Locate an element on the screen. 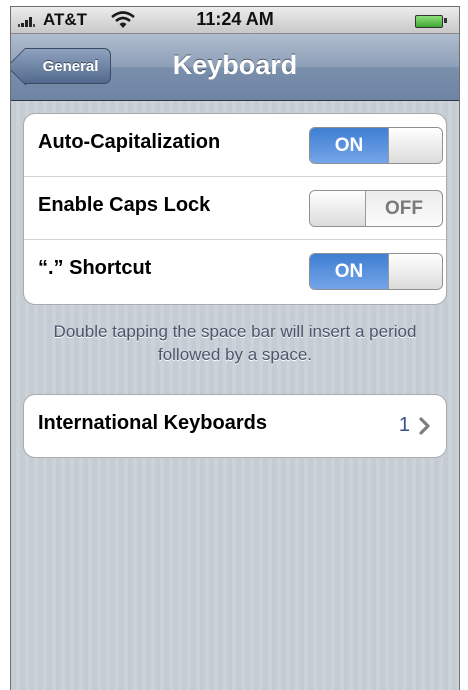 The image size is (468, 690). navigation-bar: General Keyboard is located at coordinates (235, 67).